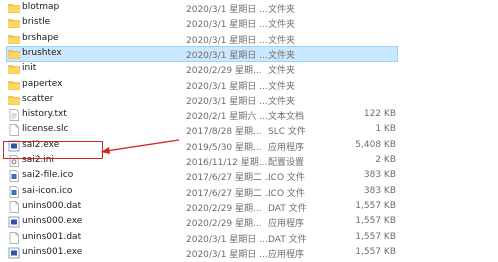 The image size is (498, 262). I want to click on file-name: brshape, so click(40, 37).